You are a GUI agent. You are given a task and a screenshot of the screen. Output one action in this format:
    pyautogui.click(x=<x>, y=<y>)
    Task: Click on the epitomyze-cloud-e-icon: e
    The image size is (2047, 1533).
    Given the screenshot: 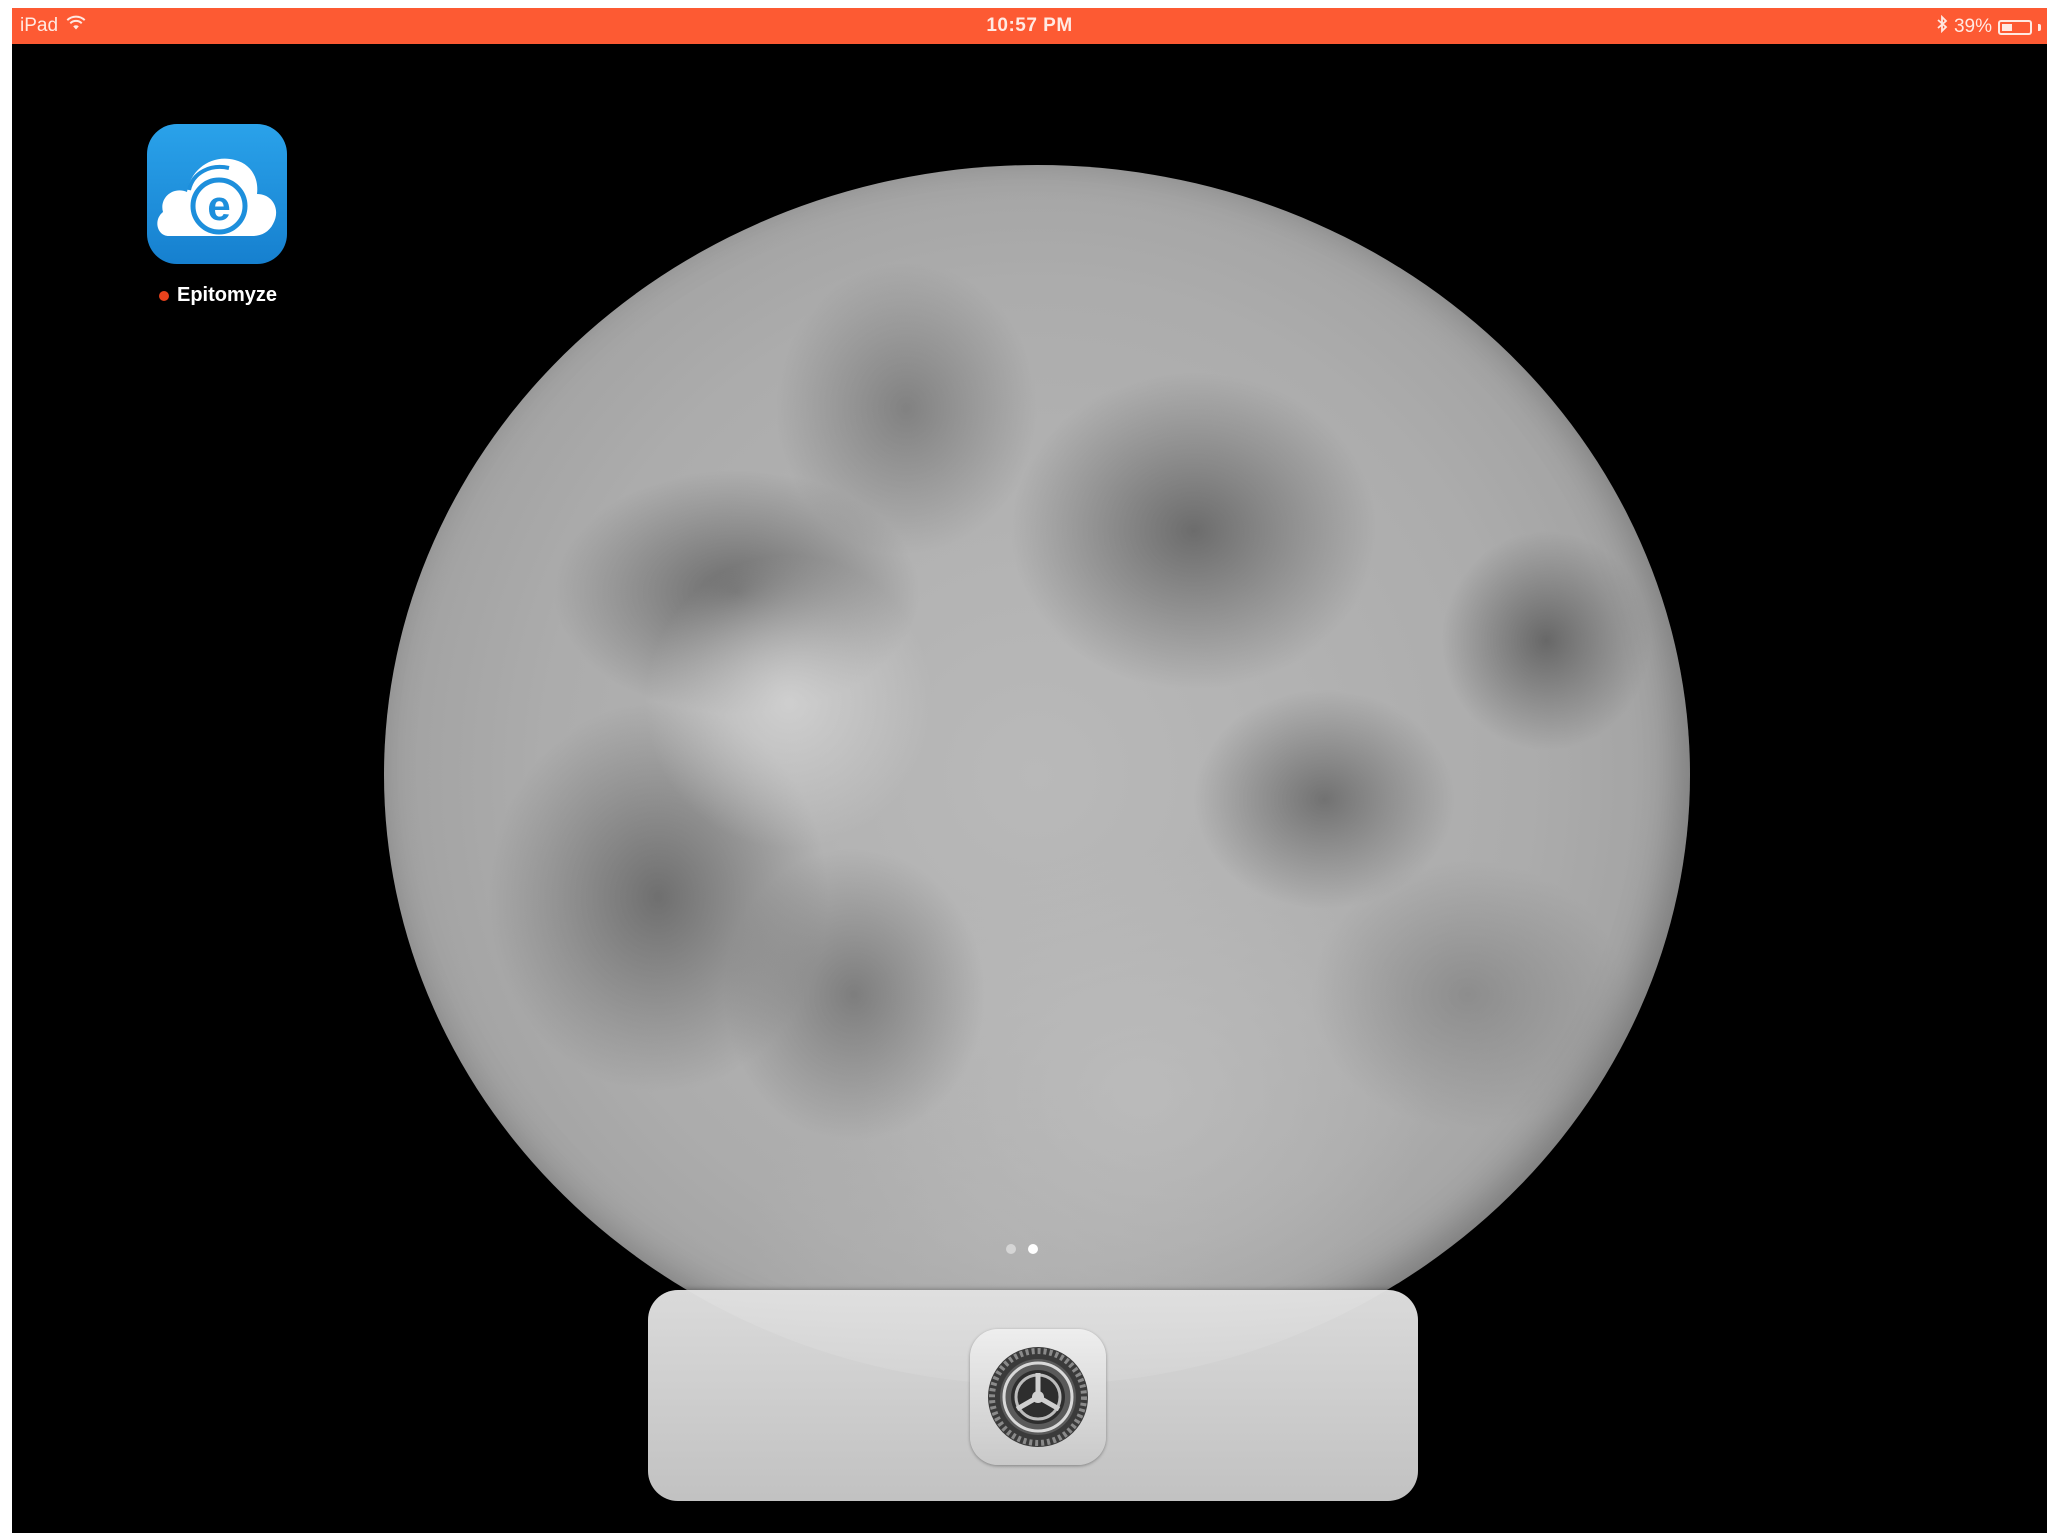 What is the action you would take?
    pyautogui.click(x=217, y=194)
    